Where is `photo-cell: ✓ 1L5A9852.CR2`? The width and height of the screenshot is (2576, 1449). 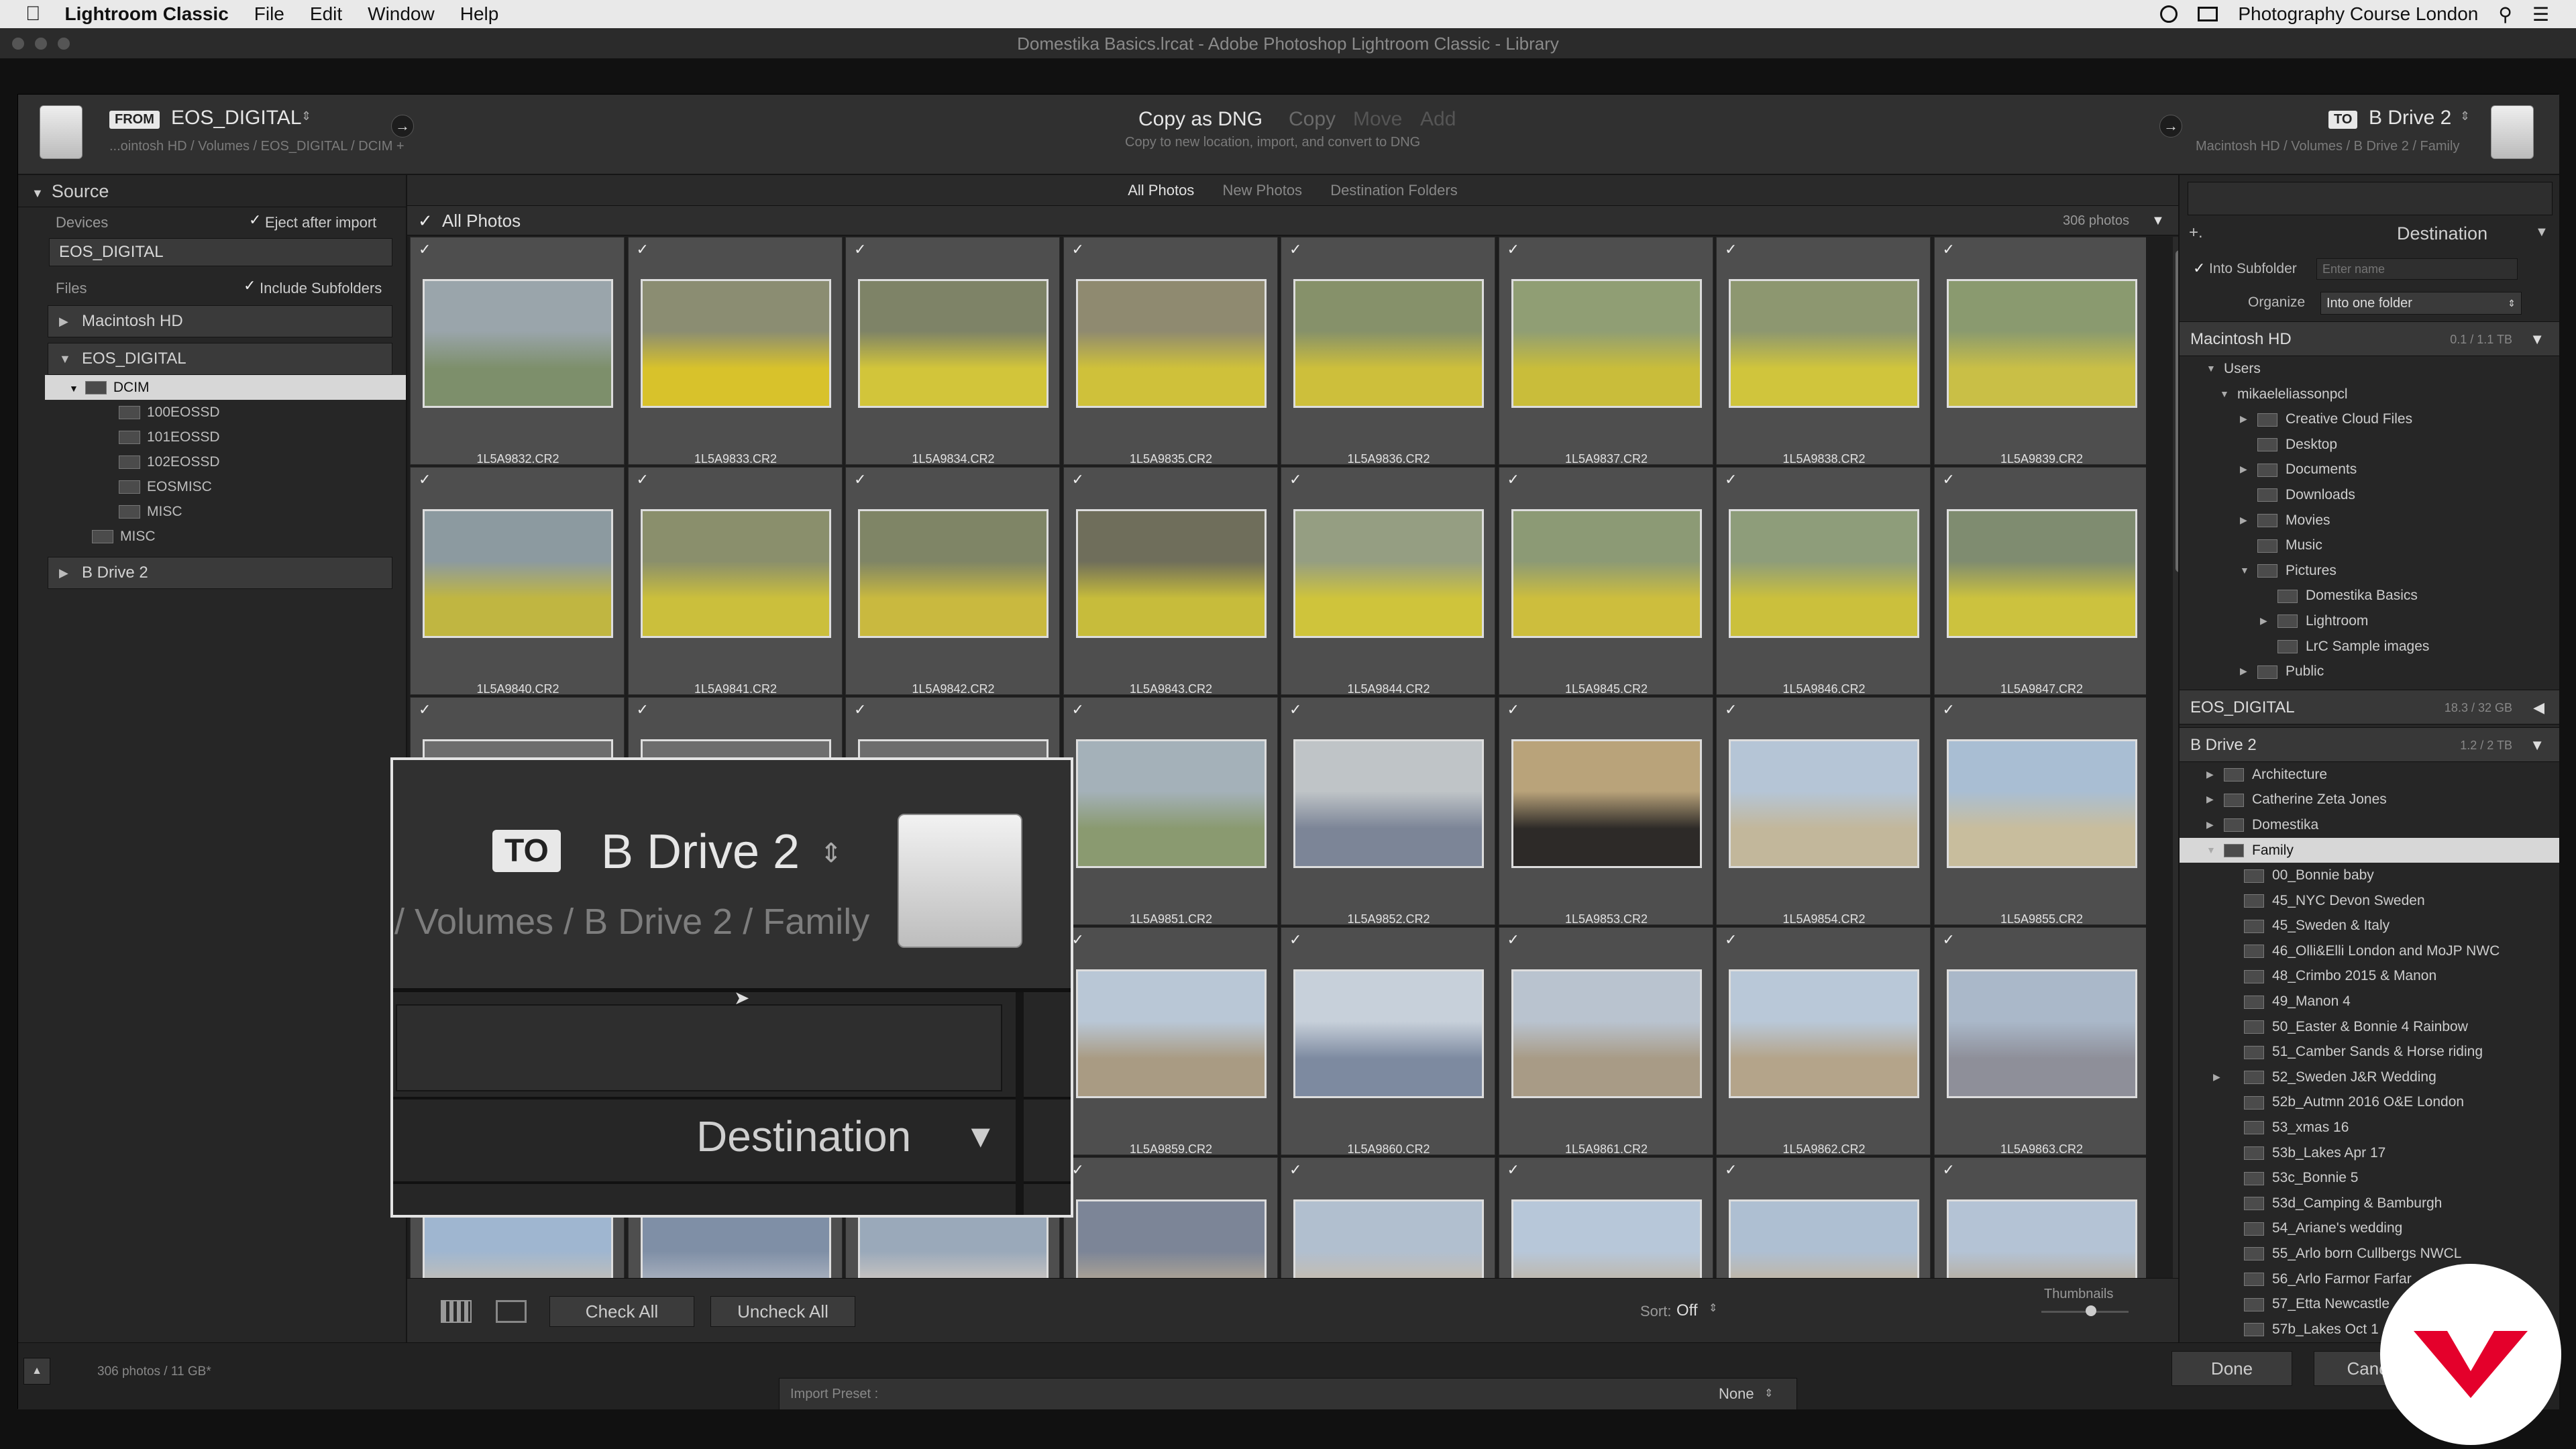 photo-cell: ✓ 1L5A9852.CR2 is located at coordinates (1388, 811).